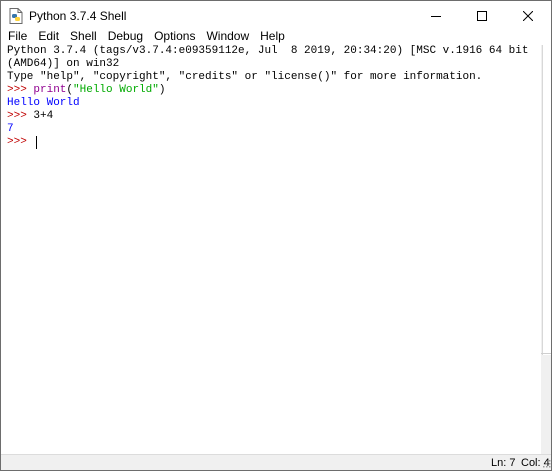 This screenshot has height=471, width=552. What do you see at coordinates (78, 16) in the screenshot?
I see `window-title: Python 3.7.4 Shell` at bounding box center [78, 16].